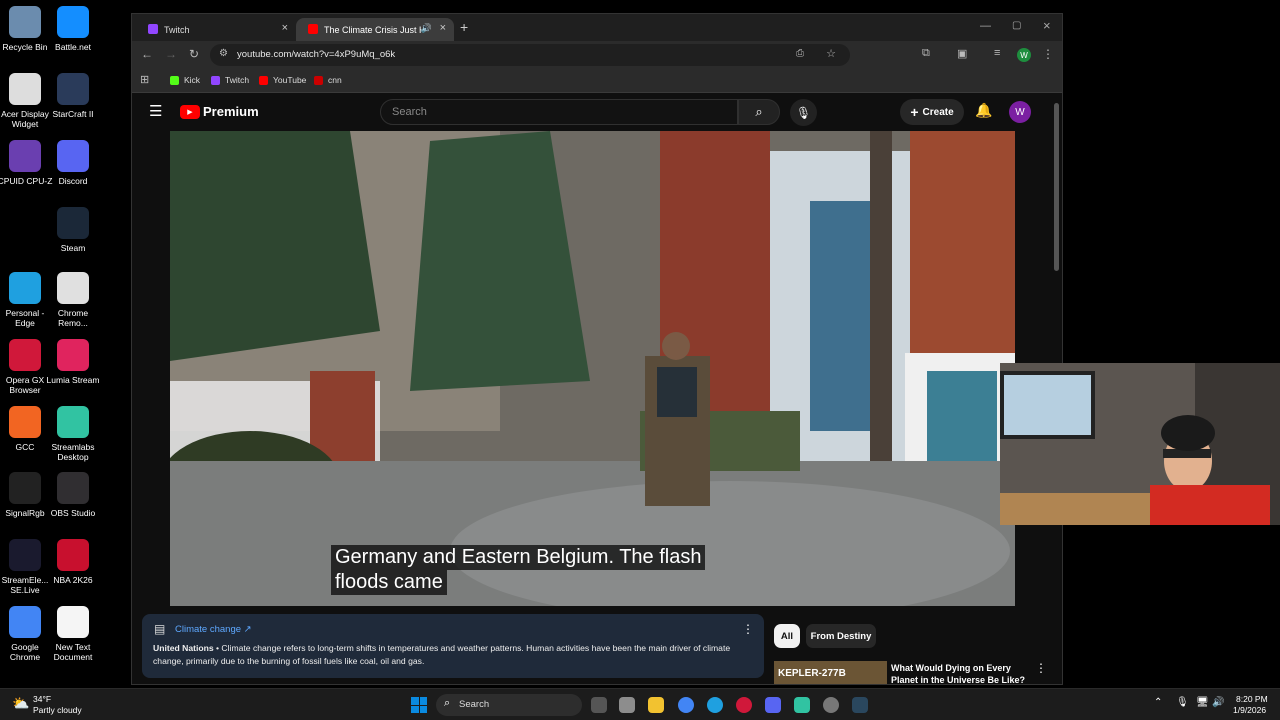  What do you see at coordinates (830, 672) in the screenshot?
I see `up-next-thumbnail: KEPLER-277B` at bounding box center [830, 672].